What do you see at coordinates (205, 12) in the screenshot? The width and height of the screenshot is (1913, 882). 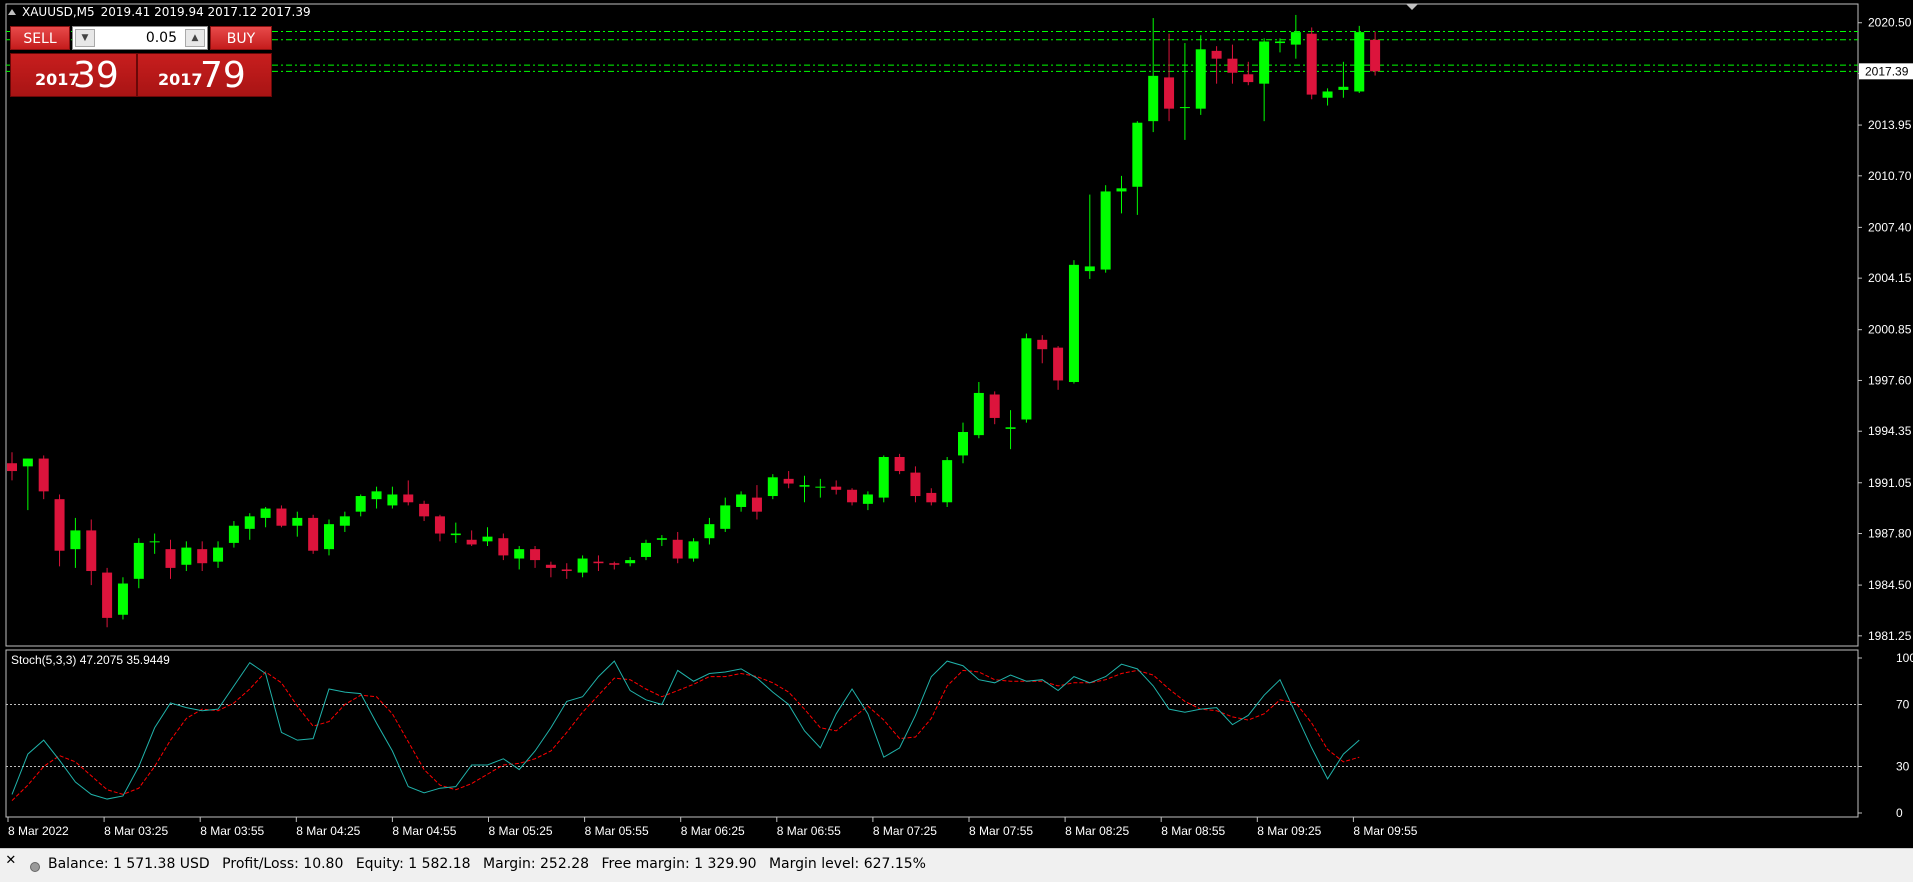 I see `symbol-ohlc: 2019.41 2019.94 2017.12 2017.39` at bounding box center [205, 12].